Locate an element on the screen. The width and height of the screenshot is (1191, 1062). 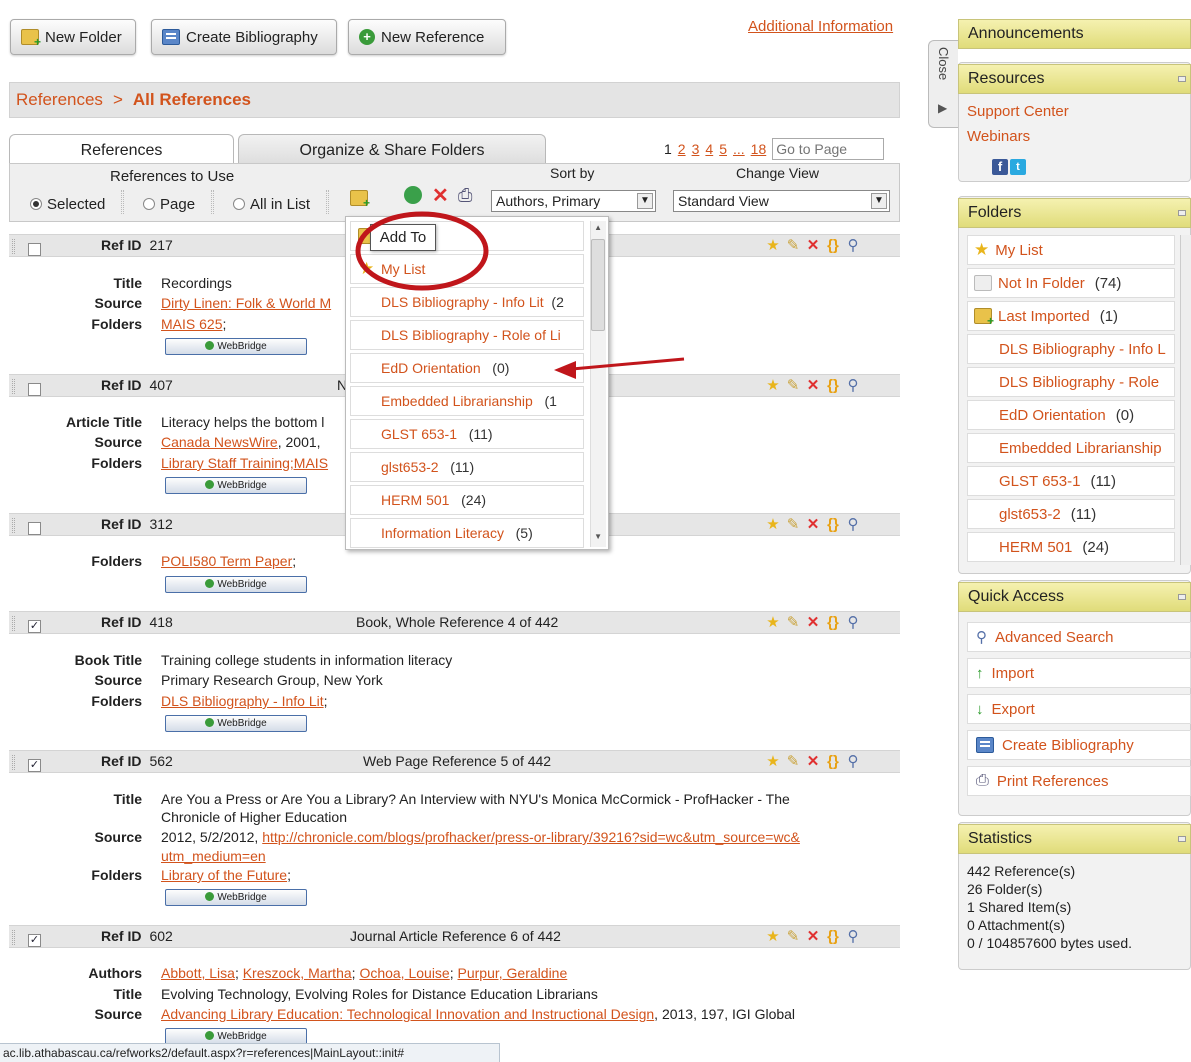
folder-item: EdD Orientation (0) is located at coordinates (1071, 415).